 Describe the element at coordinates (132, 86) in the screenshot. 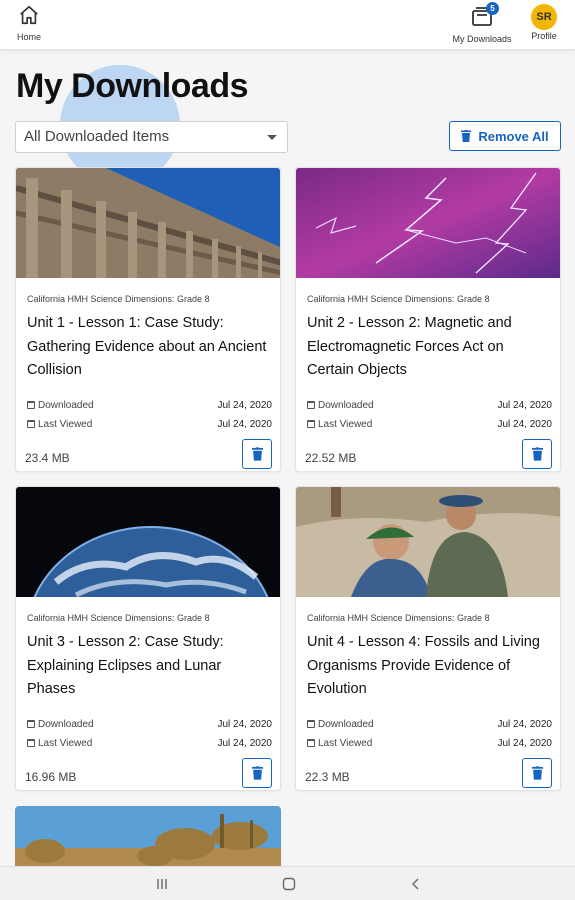

I see `page-title: My Downloads` at that location.